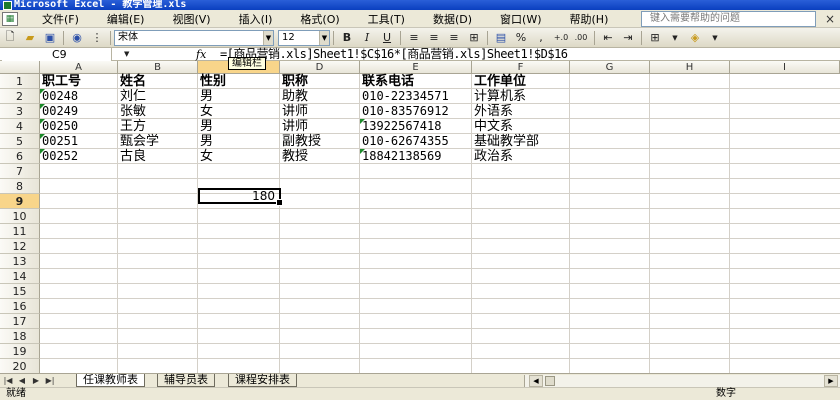 Image resolution: width=840 pixels, height=400 pixels. What do you see at coordinates (59, 141) in the screenshot?
I see `table-cell-staff-id: 00251` at bounding box center [59, 141].